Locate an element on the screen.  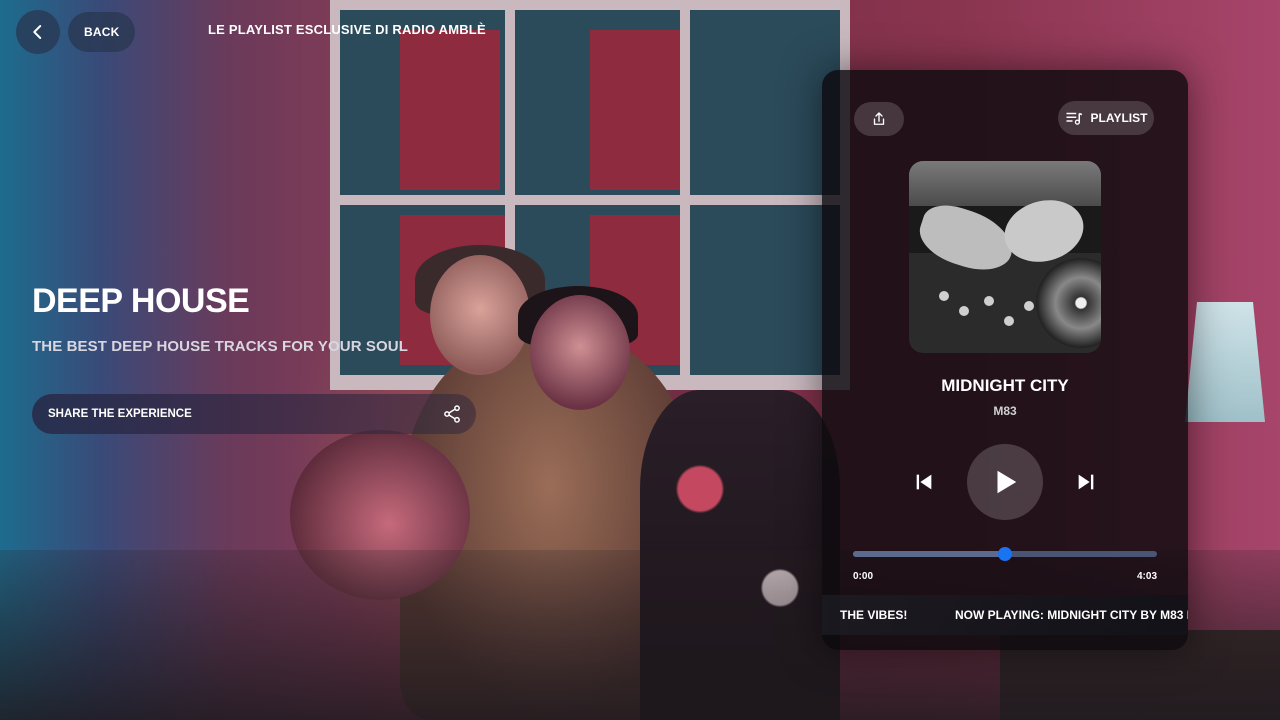
album-cover is located at coordinates (1005, 257).